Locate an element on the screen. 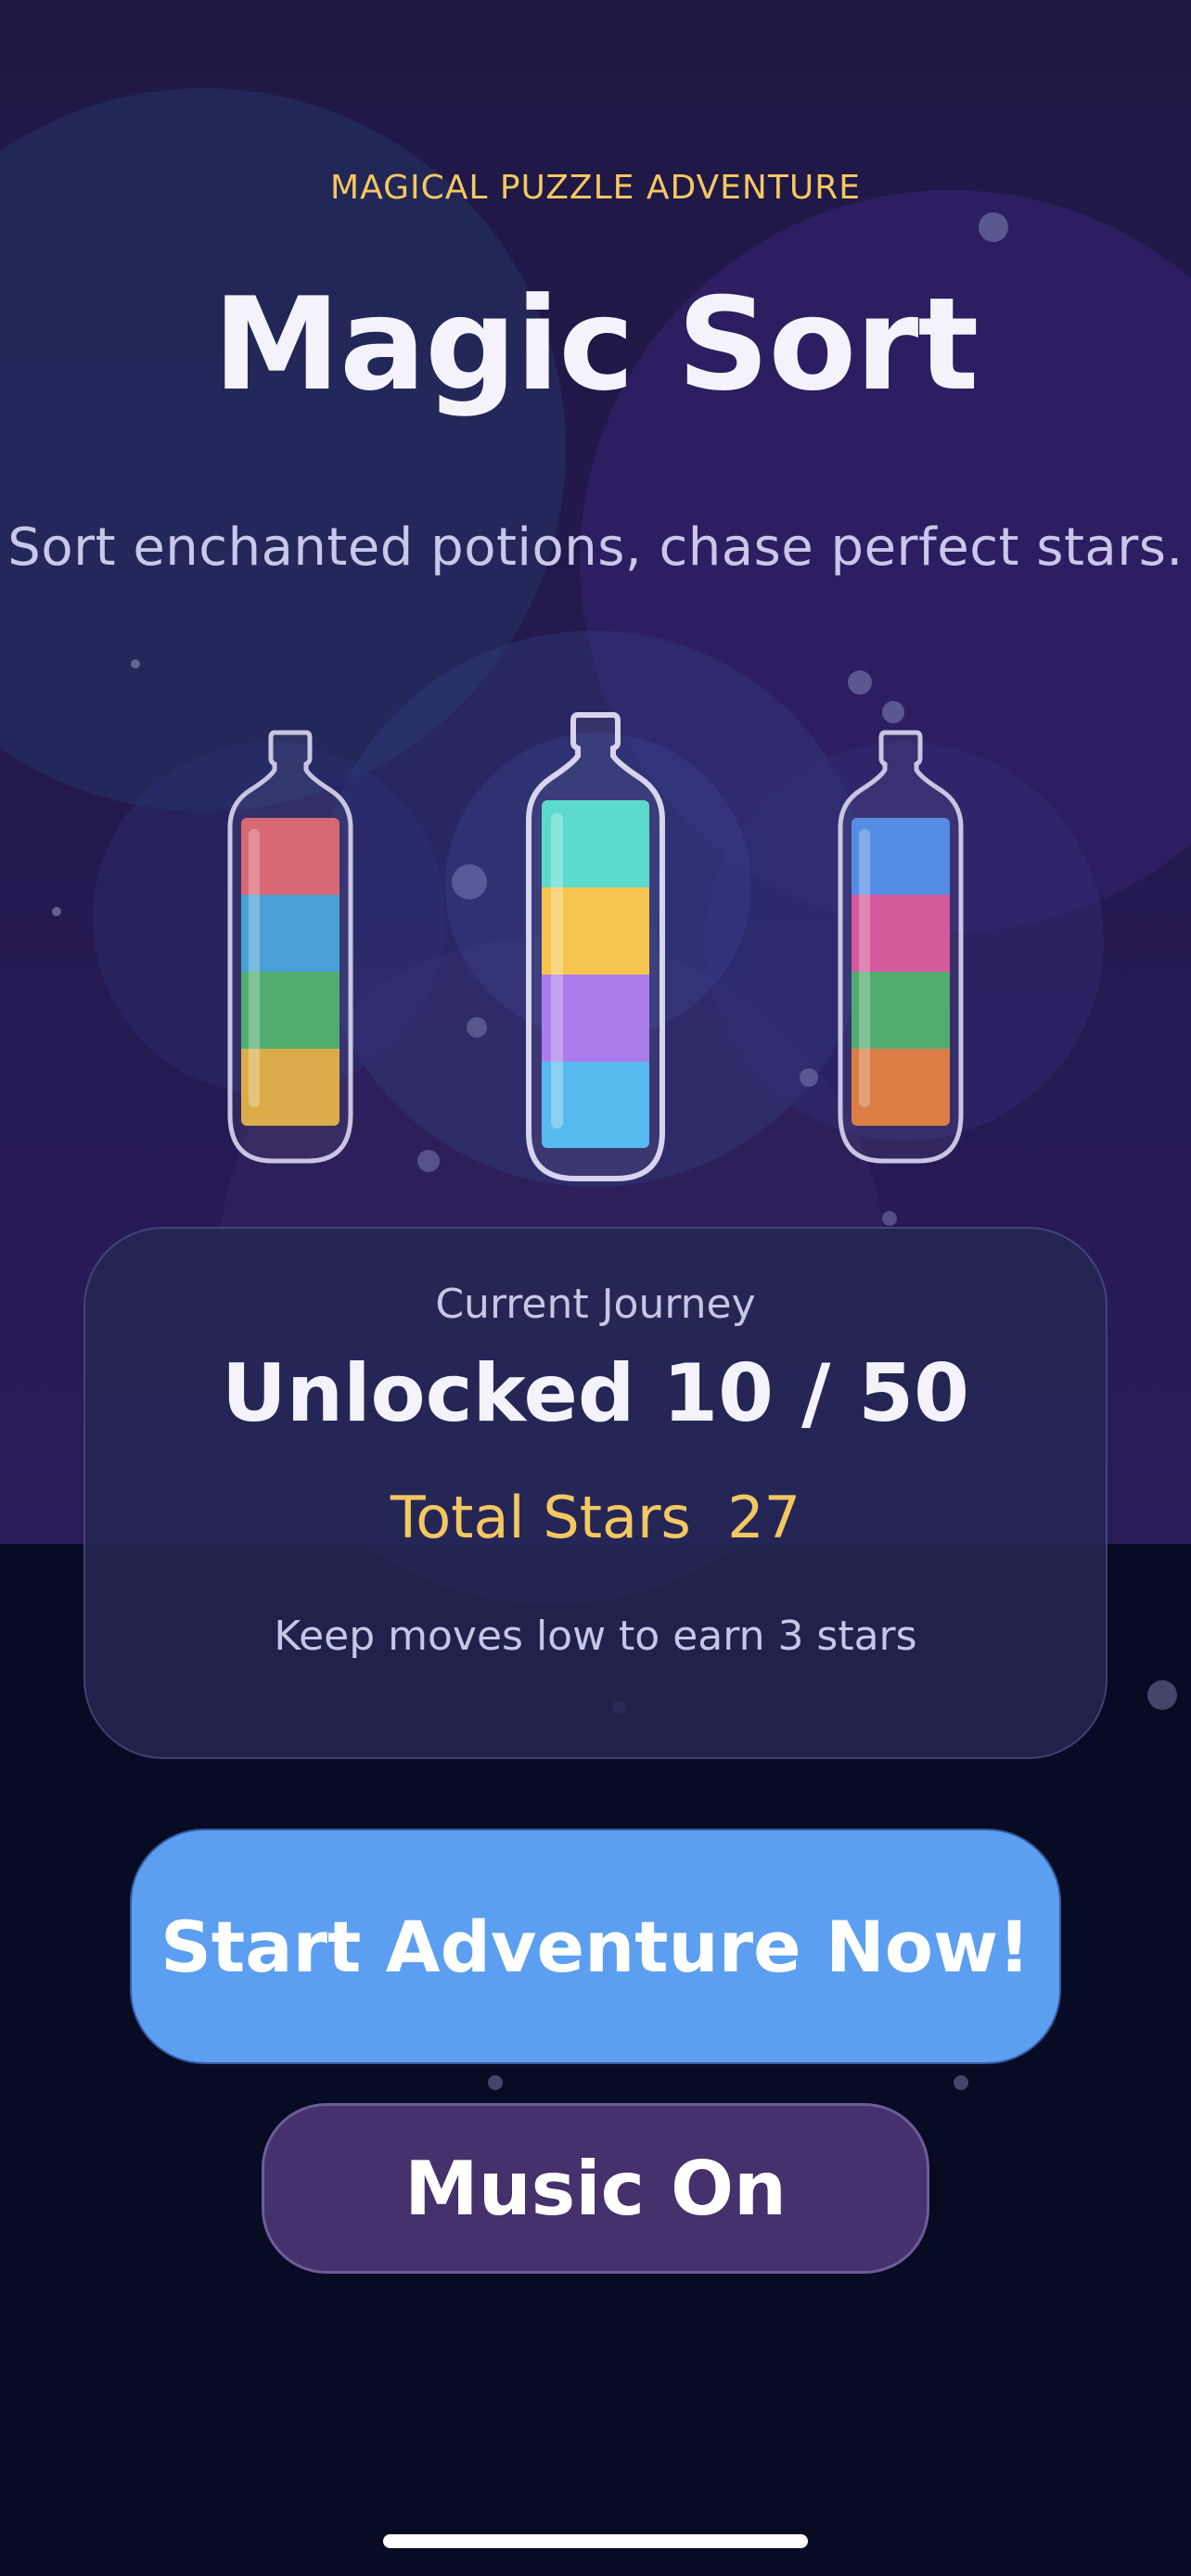 The width and height of the screenshot is (1191, 2576). levels-unlocked: Unlocked 10 / 50 is located at coordinates (595, 1393).